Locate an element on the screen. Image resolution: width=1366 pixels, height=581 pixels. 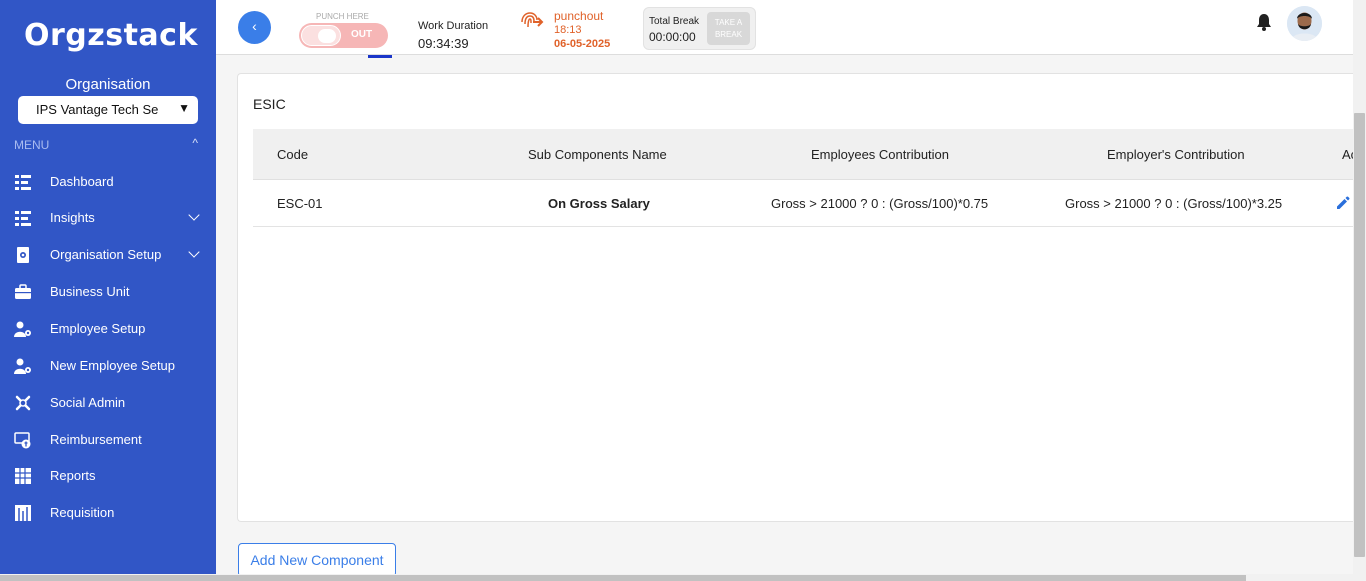
sidebar-item-reimbursement: Reimbursement is located at coordinates (108, 440).